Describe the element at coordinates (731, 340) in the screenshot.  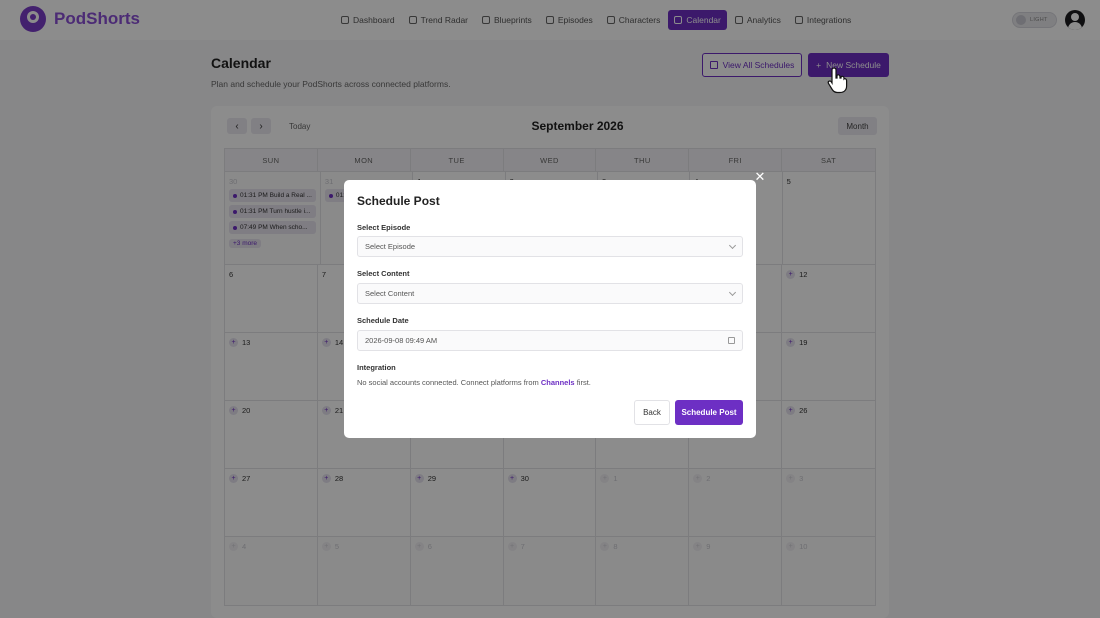
I see `calendar-icon` at that location.